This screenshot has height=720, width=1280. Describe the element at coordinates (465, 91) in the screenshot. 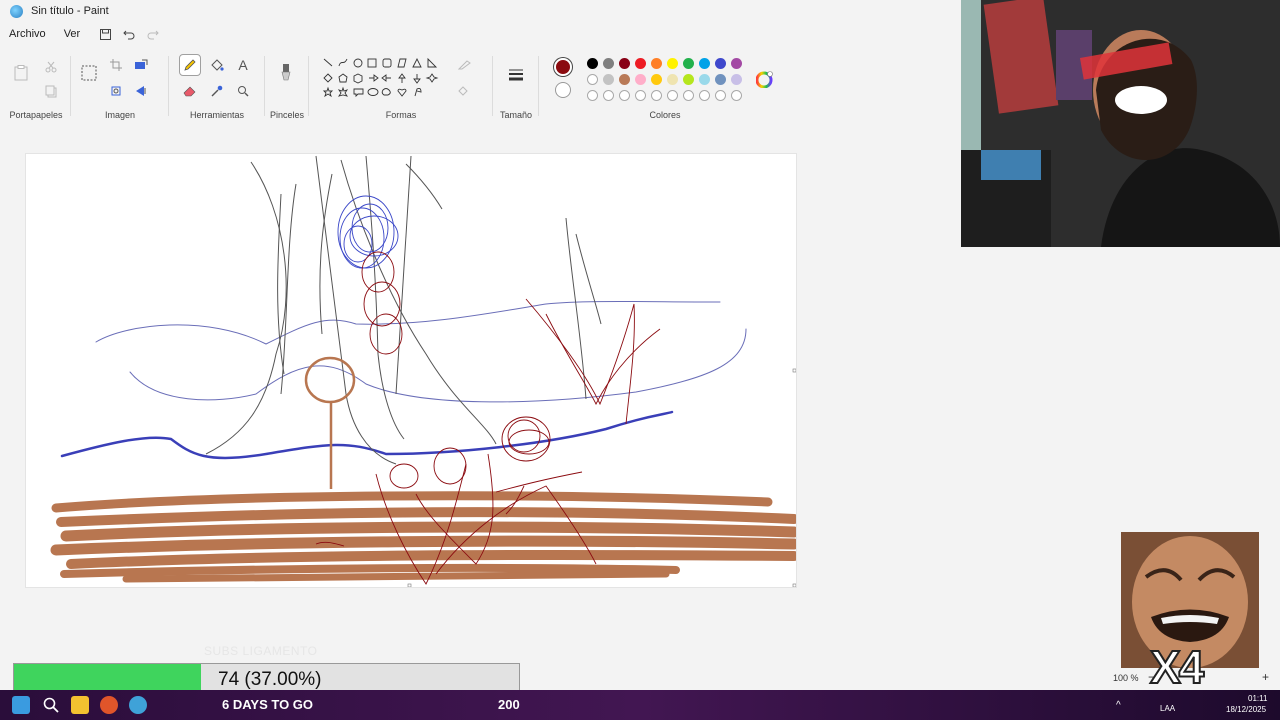

I see `shape-fill-icon` at that location.